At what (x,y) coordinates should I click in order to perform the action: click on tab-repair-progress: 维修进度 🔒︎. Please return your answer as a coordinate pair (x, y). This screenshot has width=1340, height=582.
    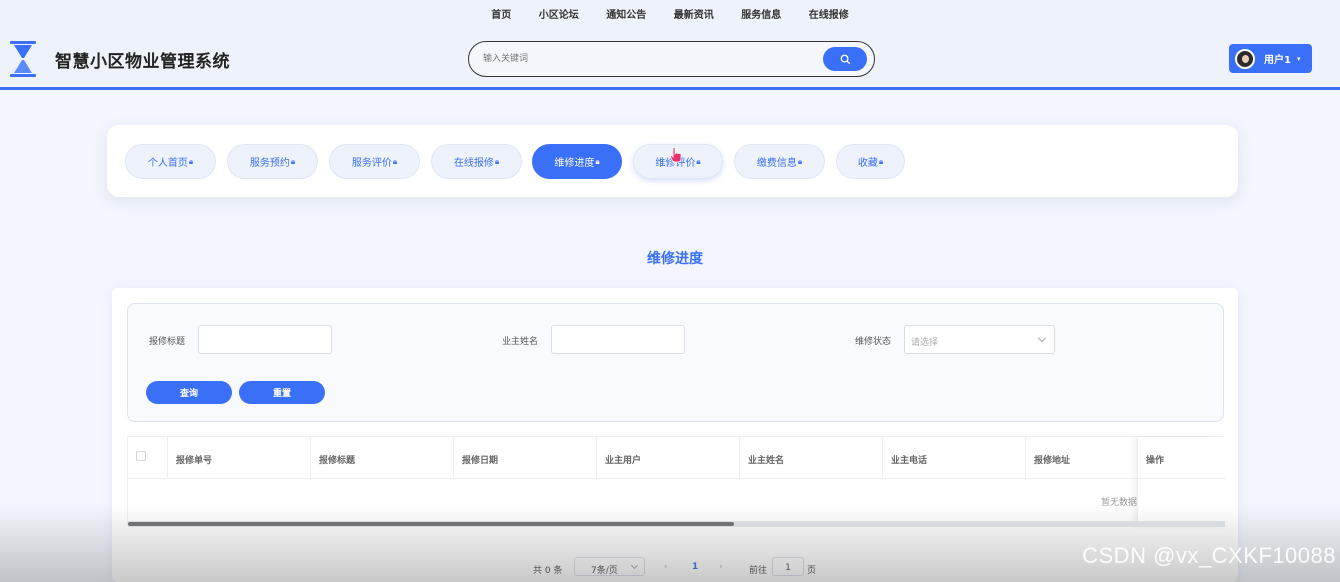
    Looking at the image, I should click on (577, 161).